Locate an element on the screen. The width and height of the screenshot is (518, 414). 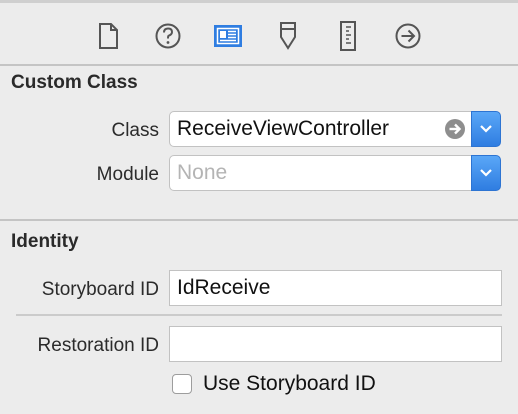
module-field: None is located at coordinates (321, 173).